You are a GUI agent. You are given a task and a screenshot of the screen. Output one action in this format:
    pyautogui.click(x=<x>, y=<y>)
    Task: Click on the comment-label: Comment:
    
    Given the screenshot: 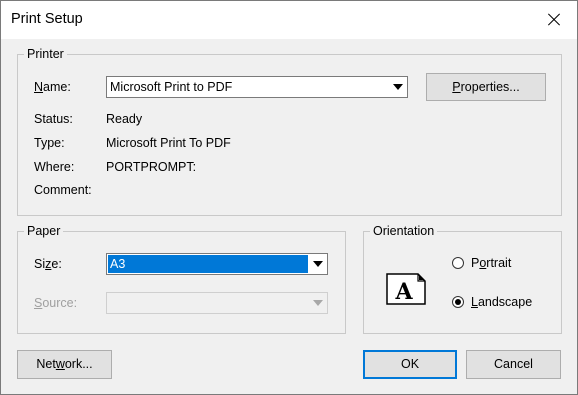 What is the action you would take?
    pyautogui.click(x=63, y=190)
    